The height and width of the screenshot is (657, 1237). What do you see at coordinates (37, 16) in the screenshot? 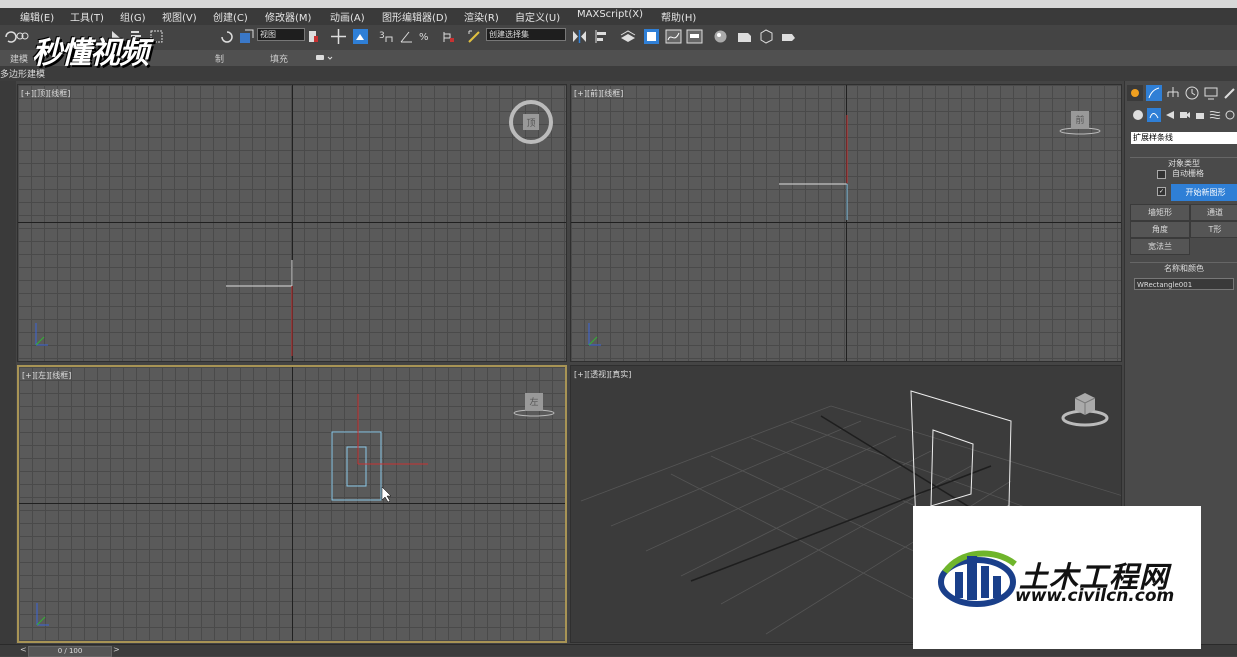
I see `menu-edit: 编辑(E)` at bounding box center [37, 16].